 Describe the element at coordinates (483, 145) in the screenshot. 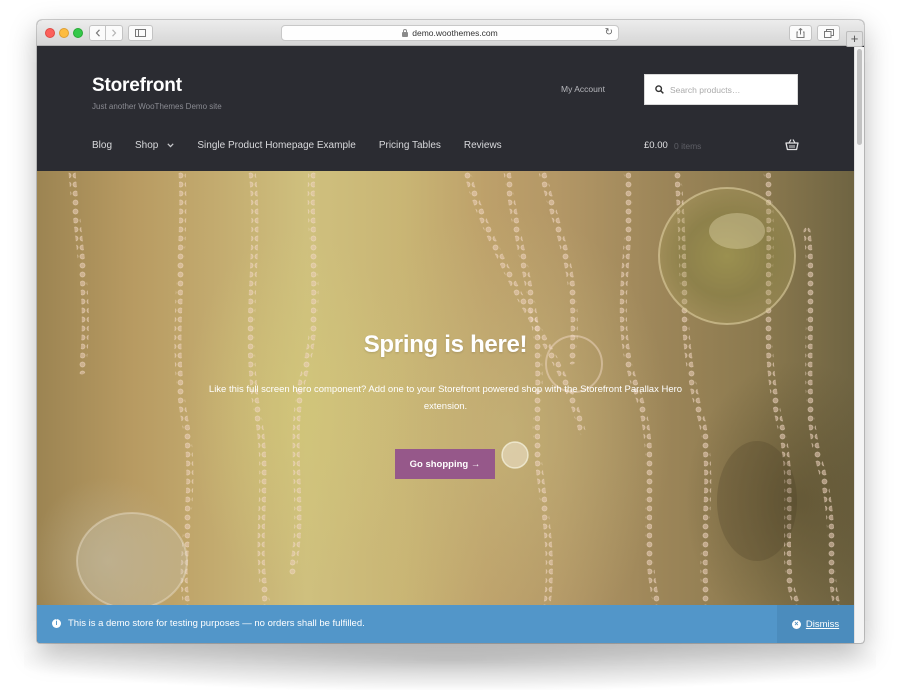

I see `nav-item-reviews: Reviews` at that location.